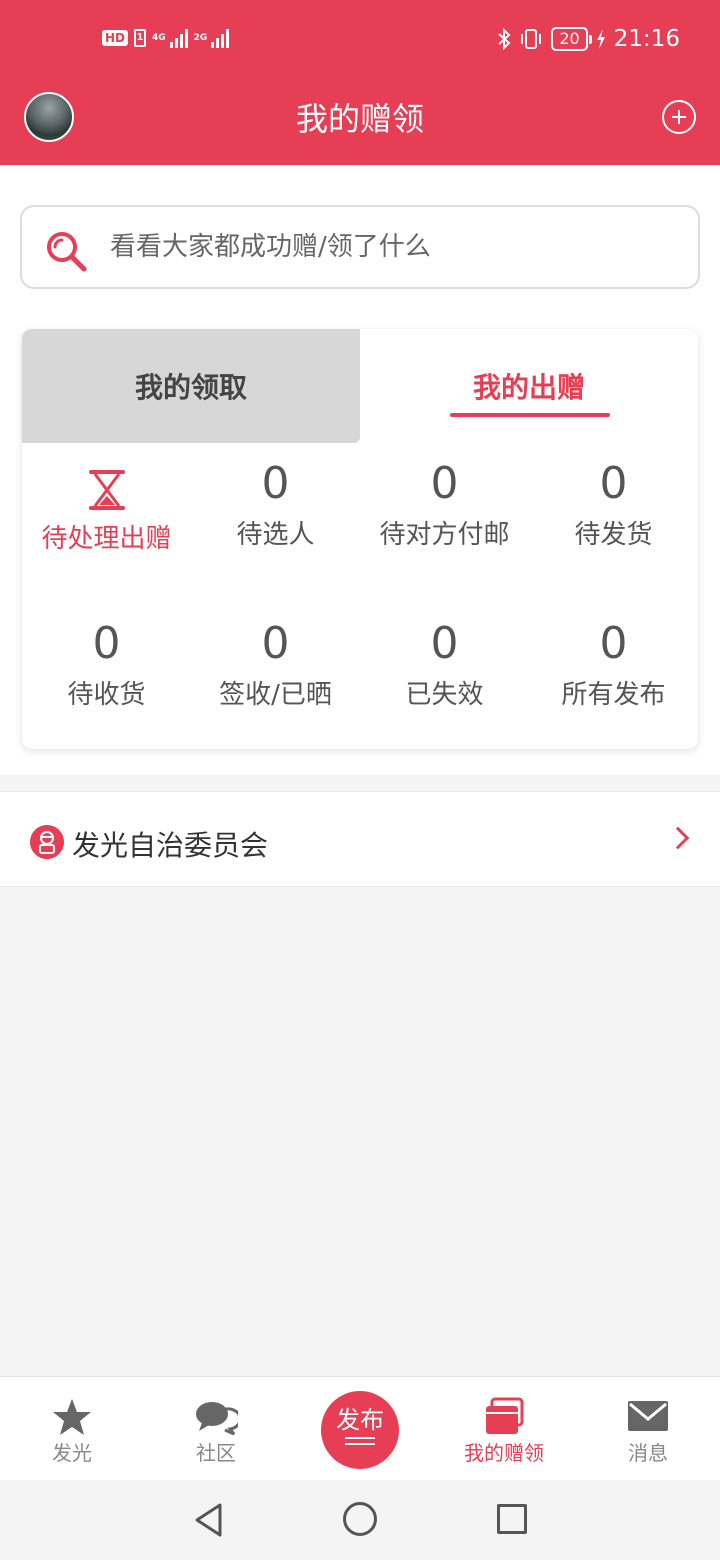 The height and width of the screenshot is (1560, 720). I want to click on stat-label: 待对方付邮, so click(444, 535).